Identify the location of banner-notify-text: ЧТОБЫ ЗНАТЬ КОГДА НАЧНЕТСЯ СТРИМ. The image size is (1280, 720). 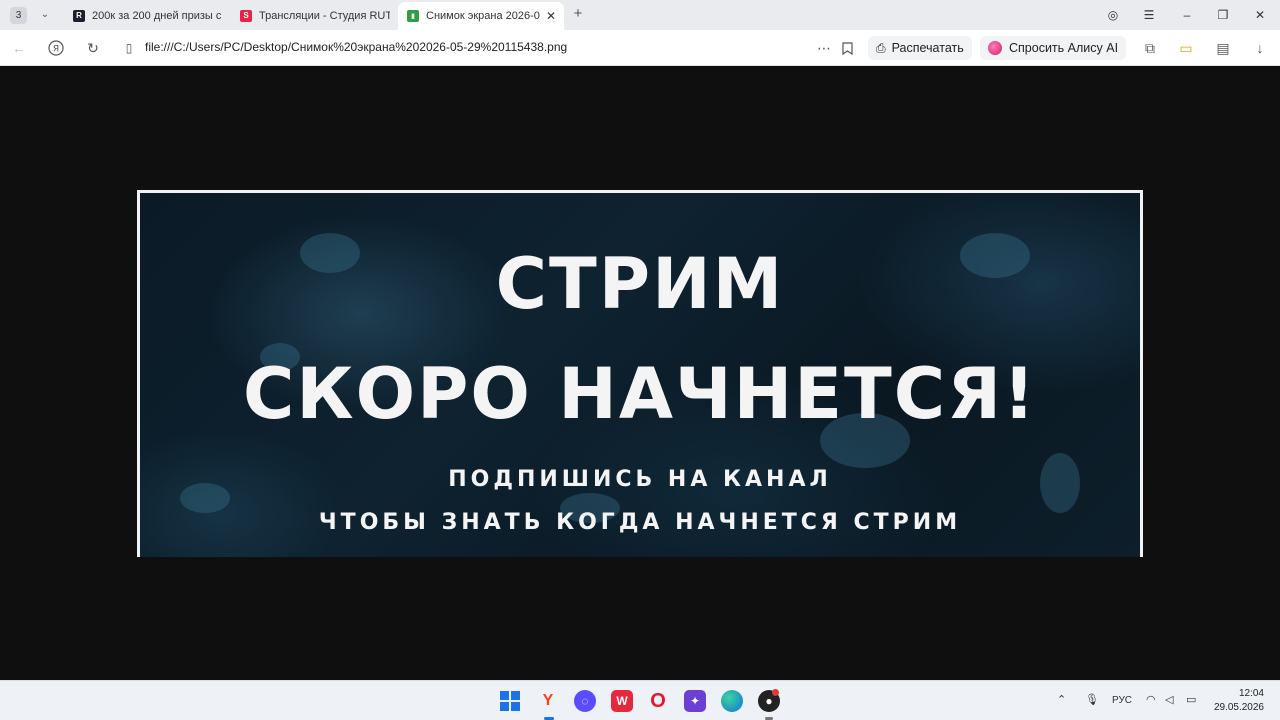
(640, 522).